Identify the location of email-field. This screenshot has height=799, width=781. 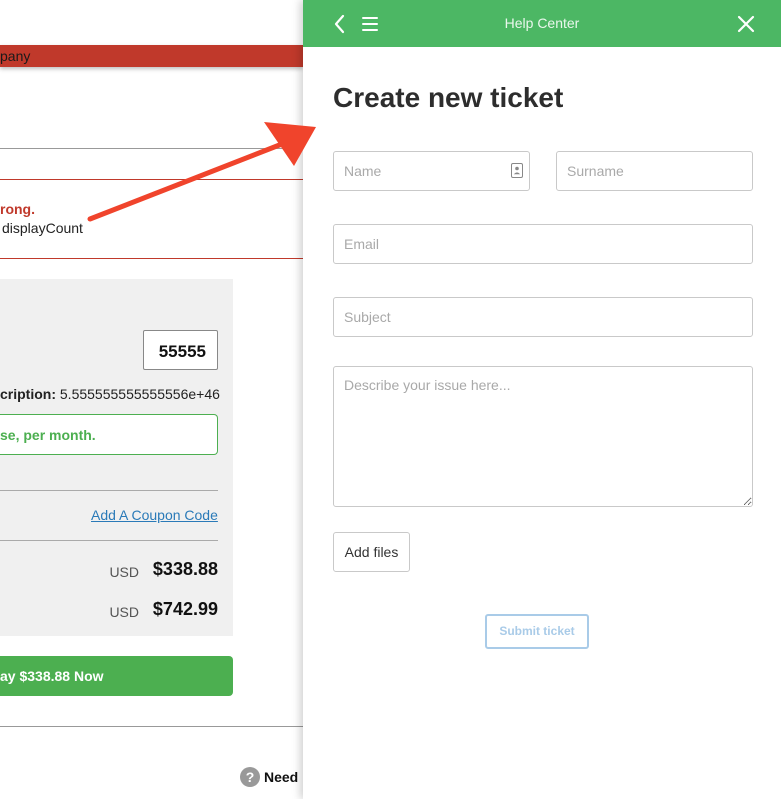
(543, 244).